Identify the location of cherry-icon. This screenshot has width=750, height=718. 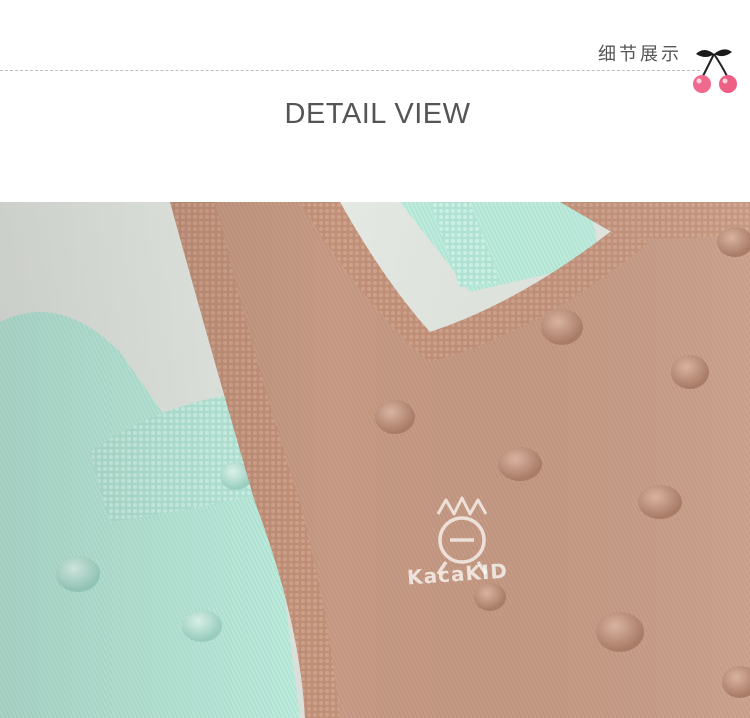
(715, 71).